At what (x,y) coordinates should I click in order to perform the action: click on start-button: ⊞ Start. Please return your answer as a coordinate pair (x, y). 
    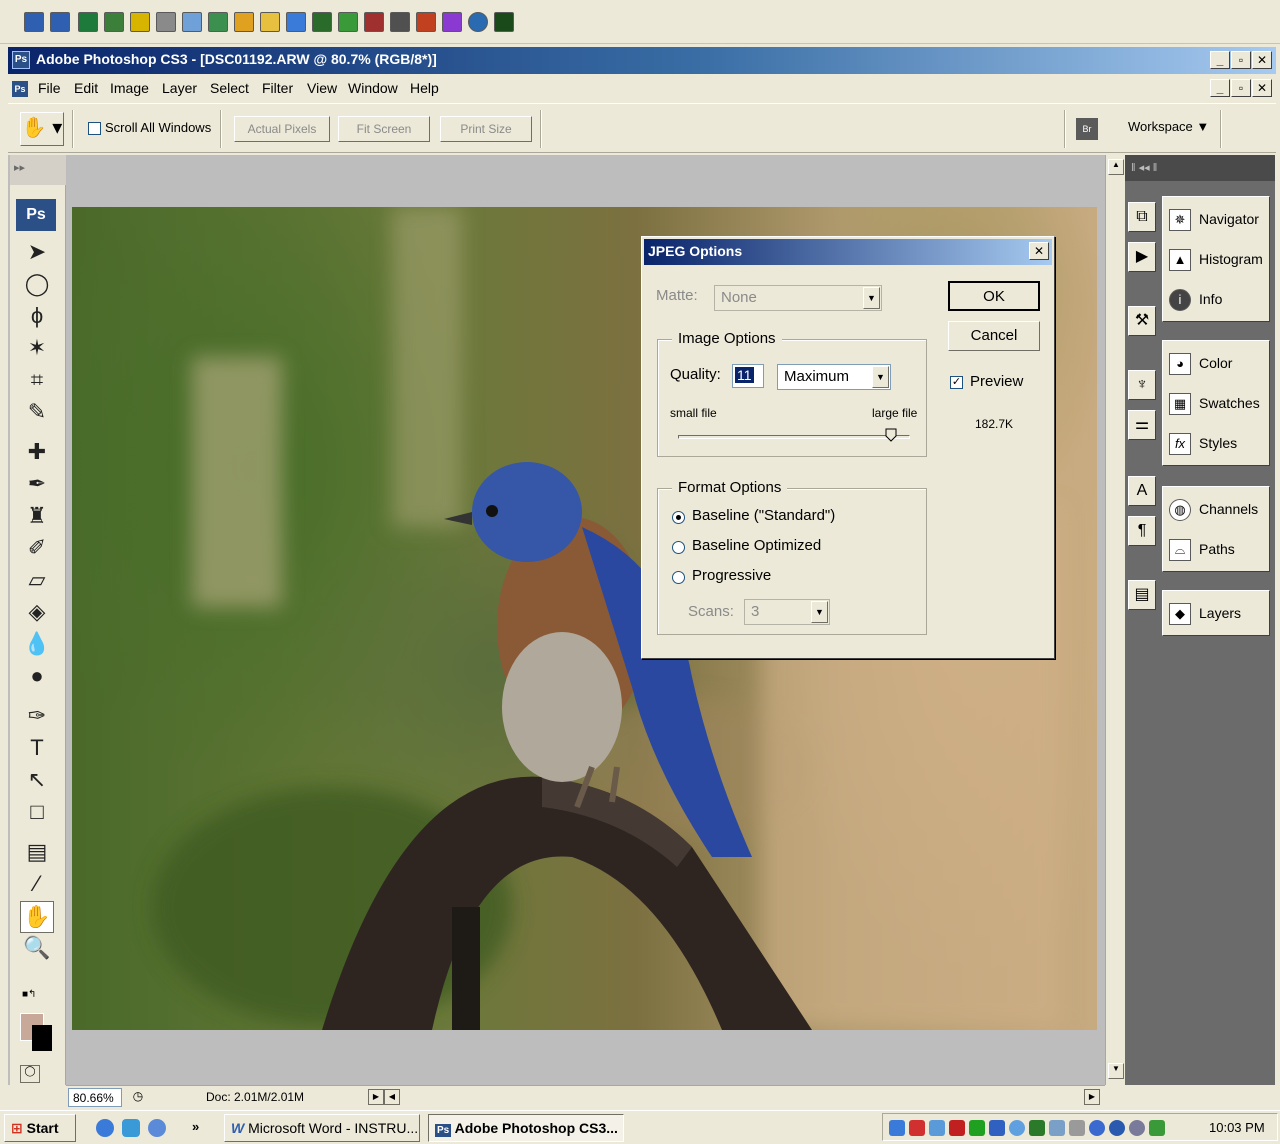
    Looking at the image, I should click on (40, 1128).